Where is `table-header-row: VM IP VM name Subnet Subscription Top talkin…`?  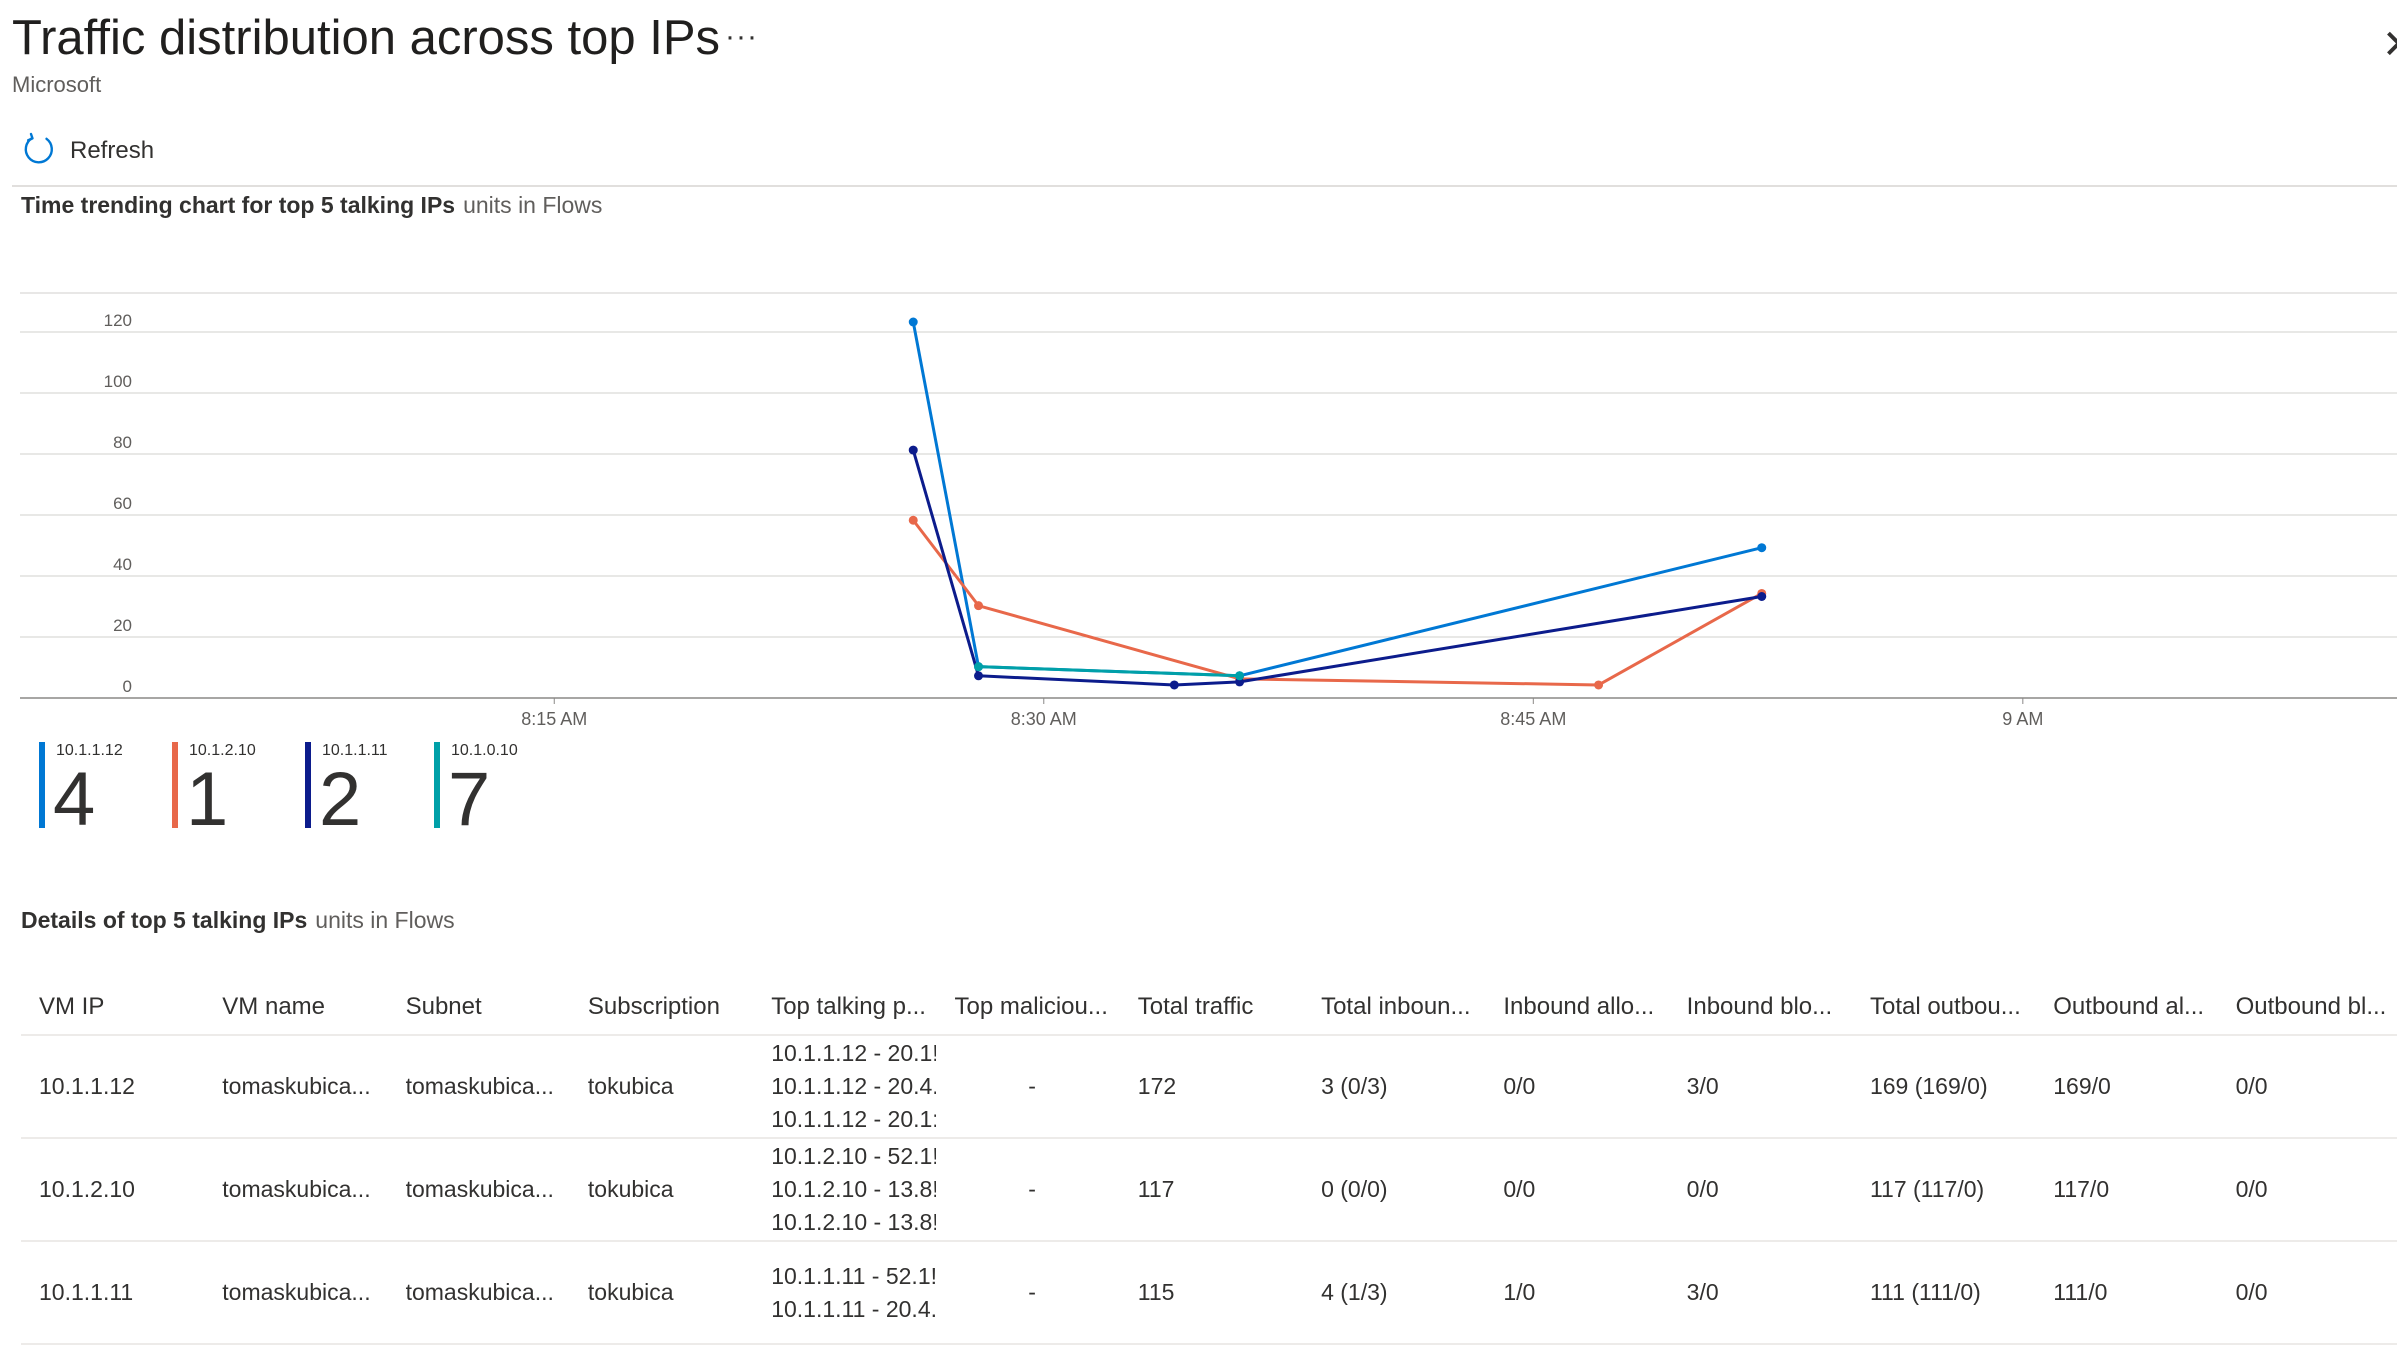 table-header-row: VM IP VM name Subnet Subscription Top talkin… is located at coordinates (1209, 1008).